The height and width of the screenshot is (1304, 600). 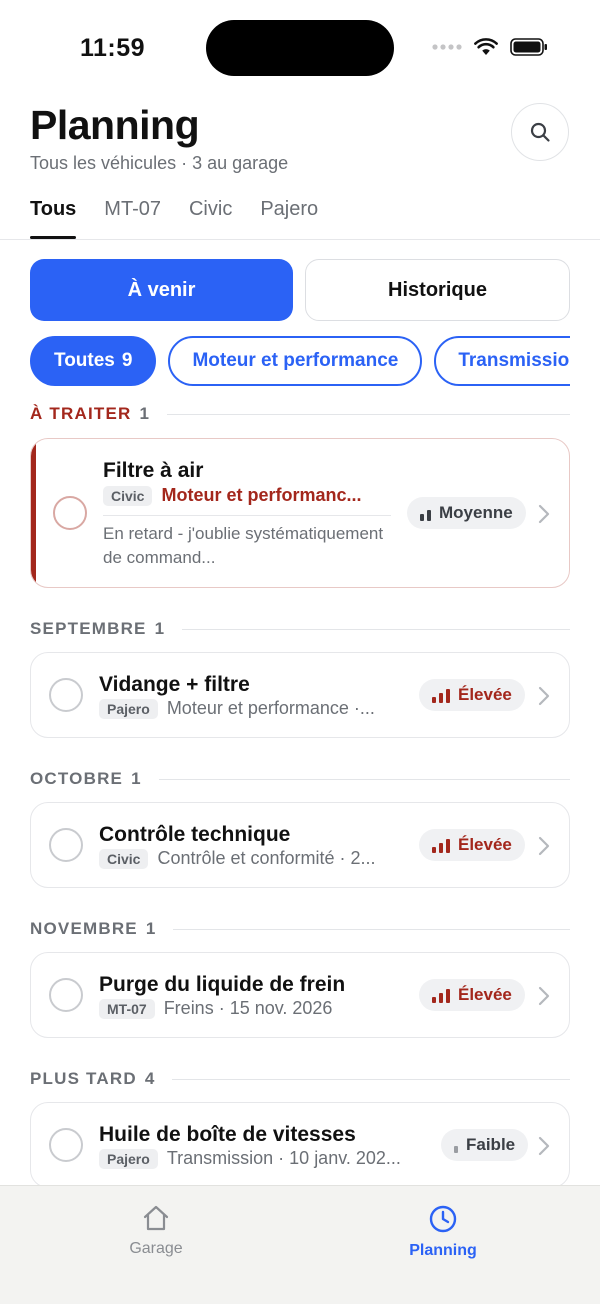 What do you see at coordinates (84, 928) in the screenshot?
I see `section-title: NOVEMBRE` at bounding box center [84, 928].